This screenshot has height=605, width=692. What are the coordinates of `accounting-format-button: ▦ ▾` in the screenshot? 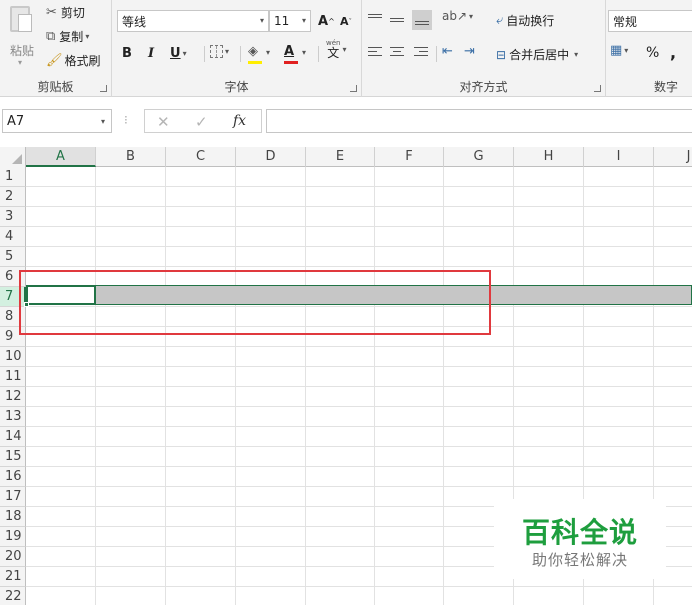 It's located at (619, 50).